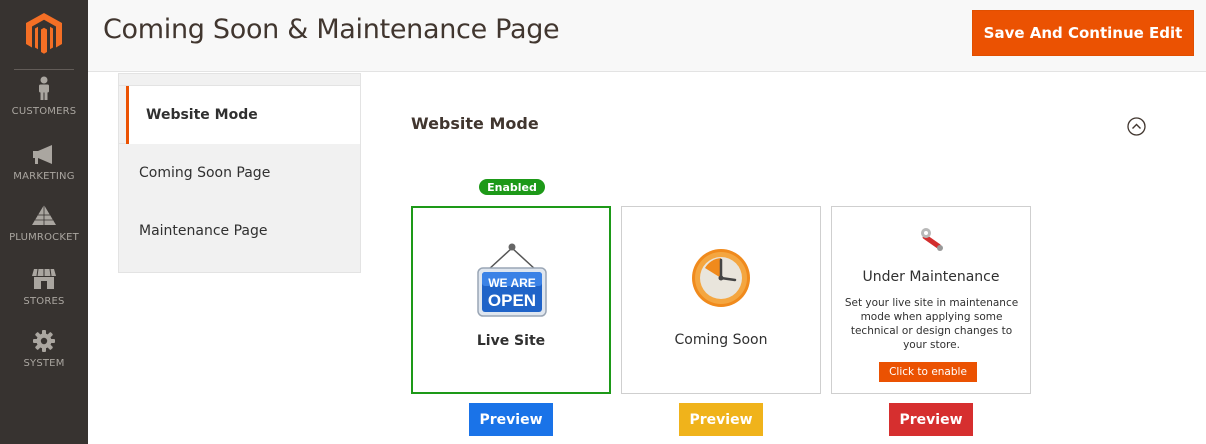 The image size is (1206, 444). Describe the element at coordinates (239, 230) in the screenshot. I see `tab-maintenance-page: Maintenance Page` at that location.